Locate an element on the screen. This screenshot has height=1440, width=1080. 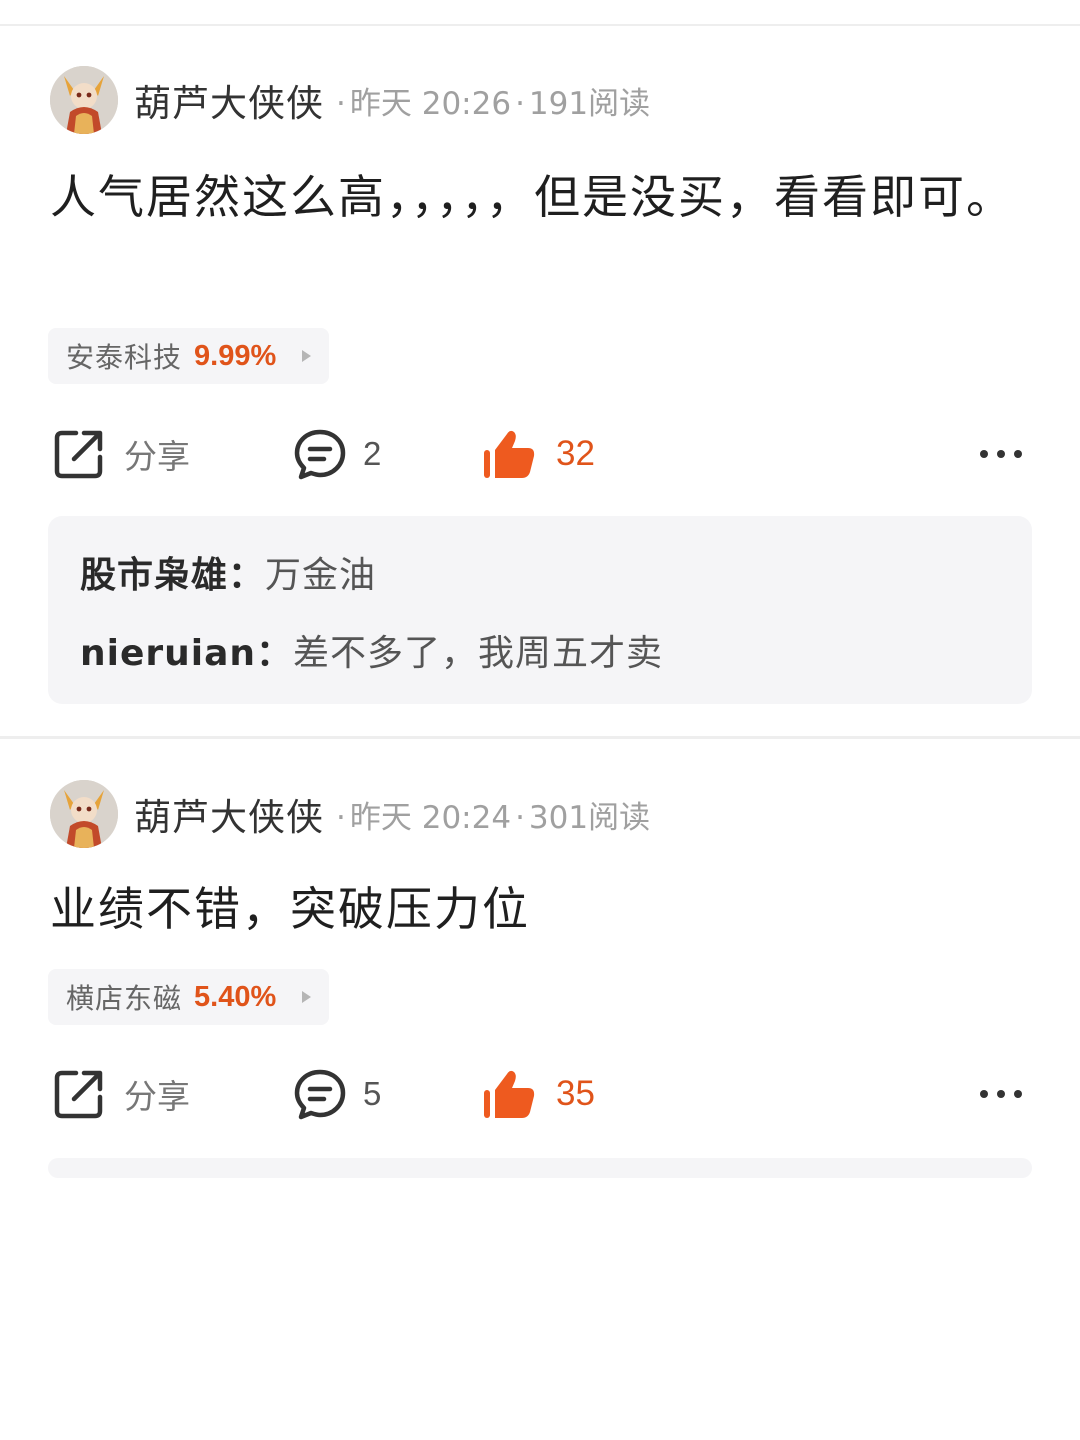
post-header: 葫芦大侠侠 · 昨天 20:24 · 301阅读 is located at coordinates (350, 814).